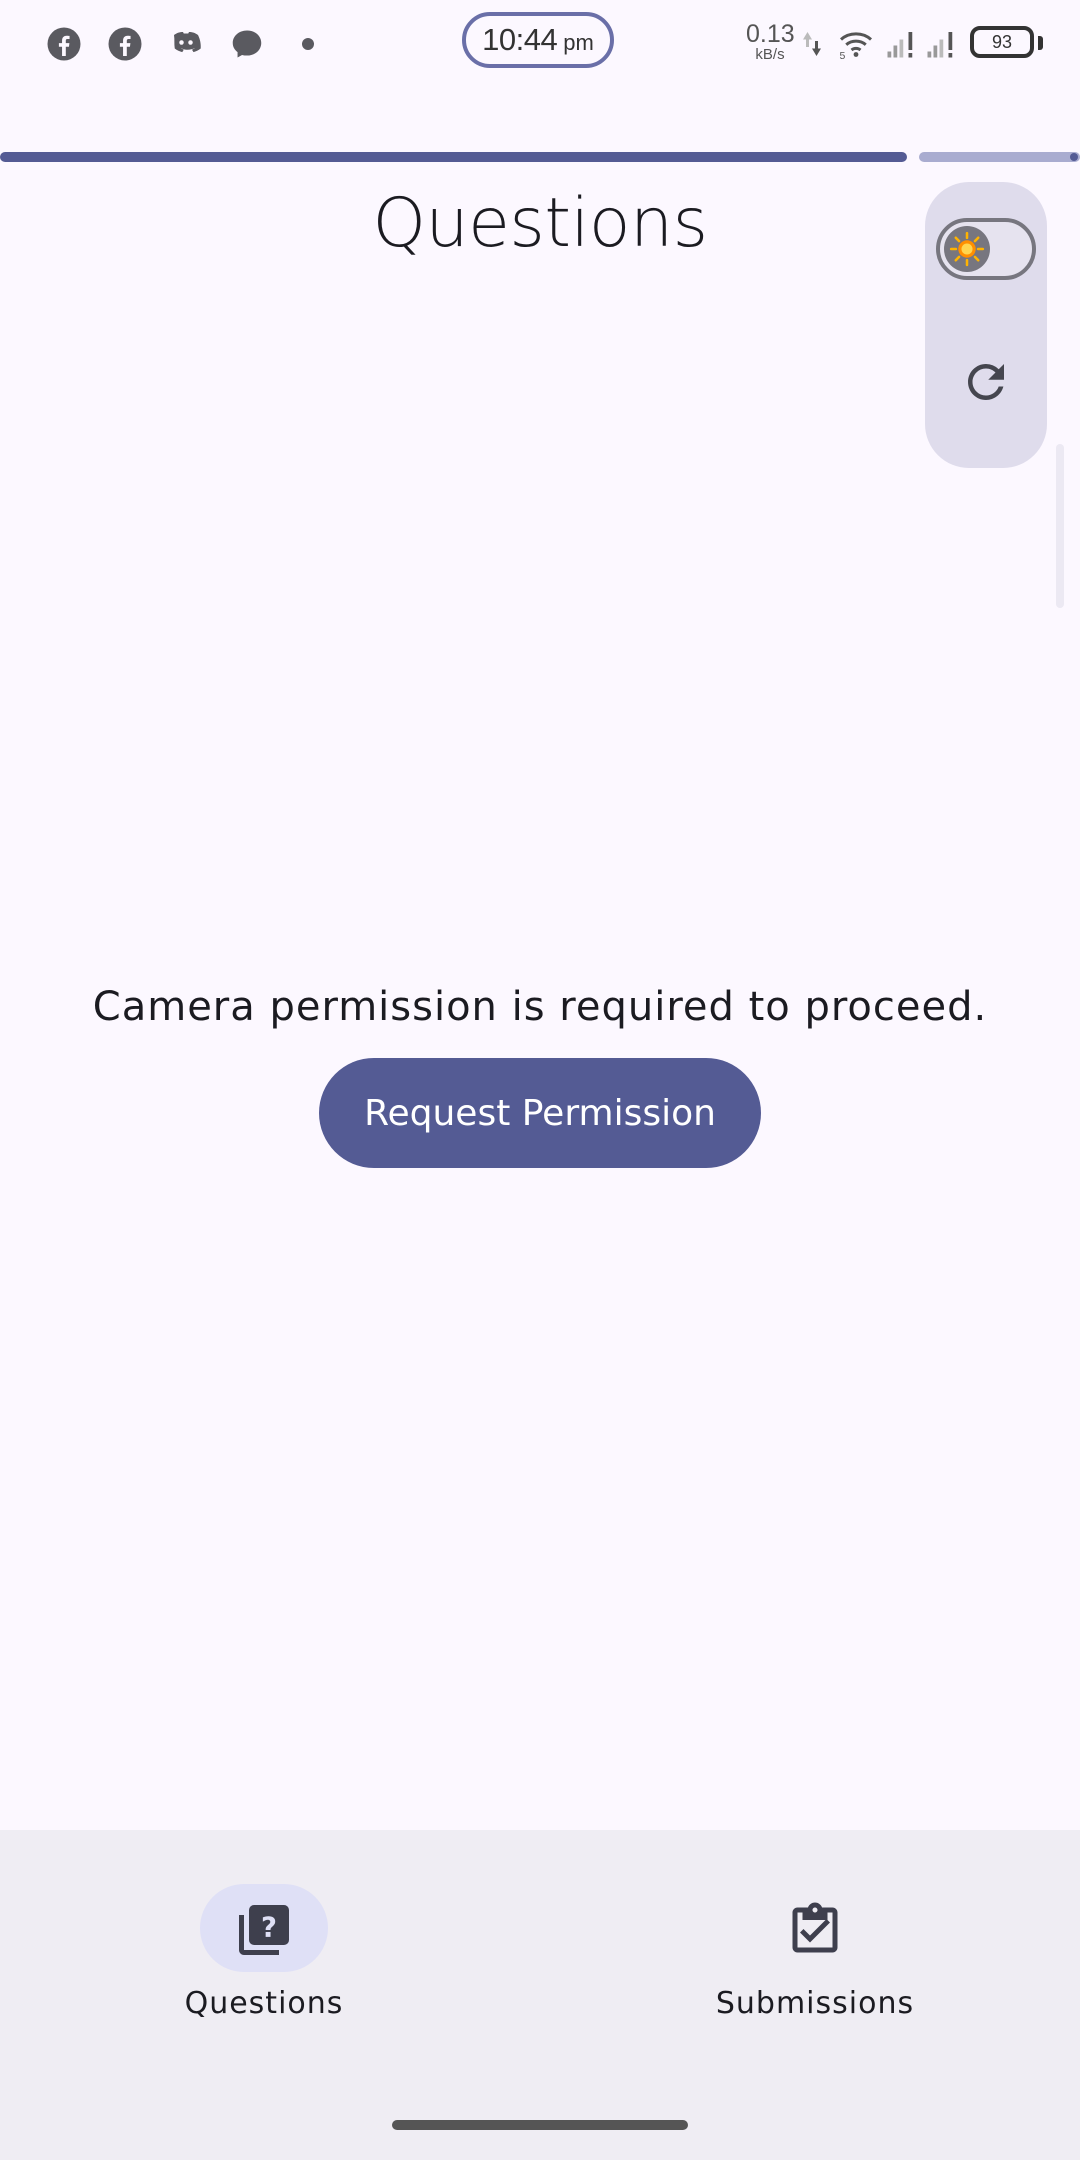 Image resolution: width=1080 pixels, height=2160 pixels. I want to click on clock-ampm: pm, so click(578, 42).